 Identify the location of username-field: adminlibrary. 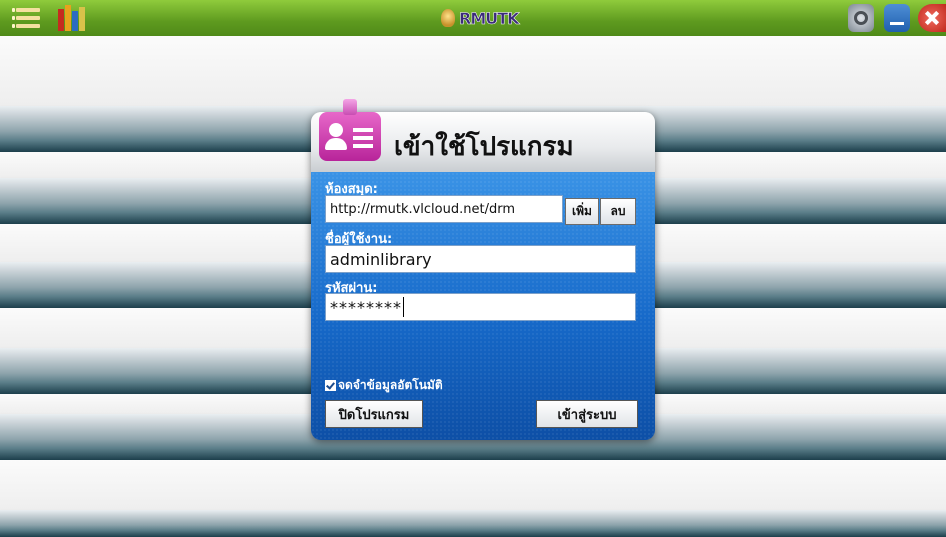
(480, 259).